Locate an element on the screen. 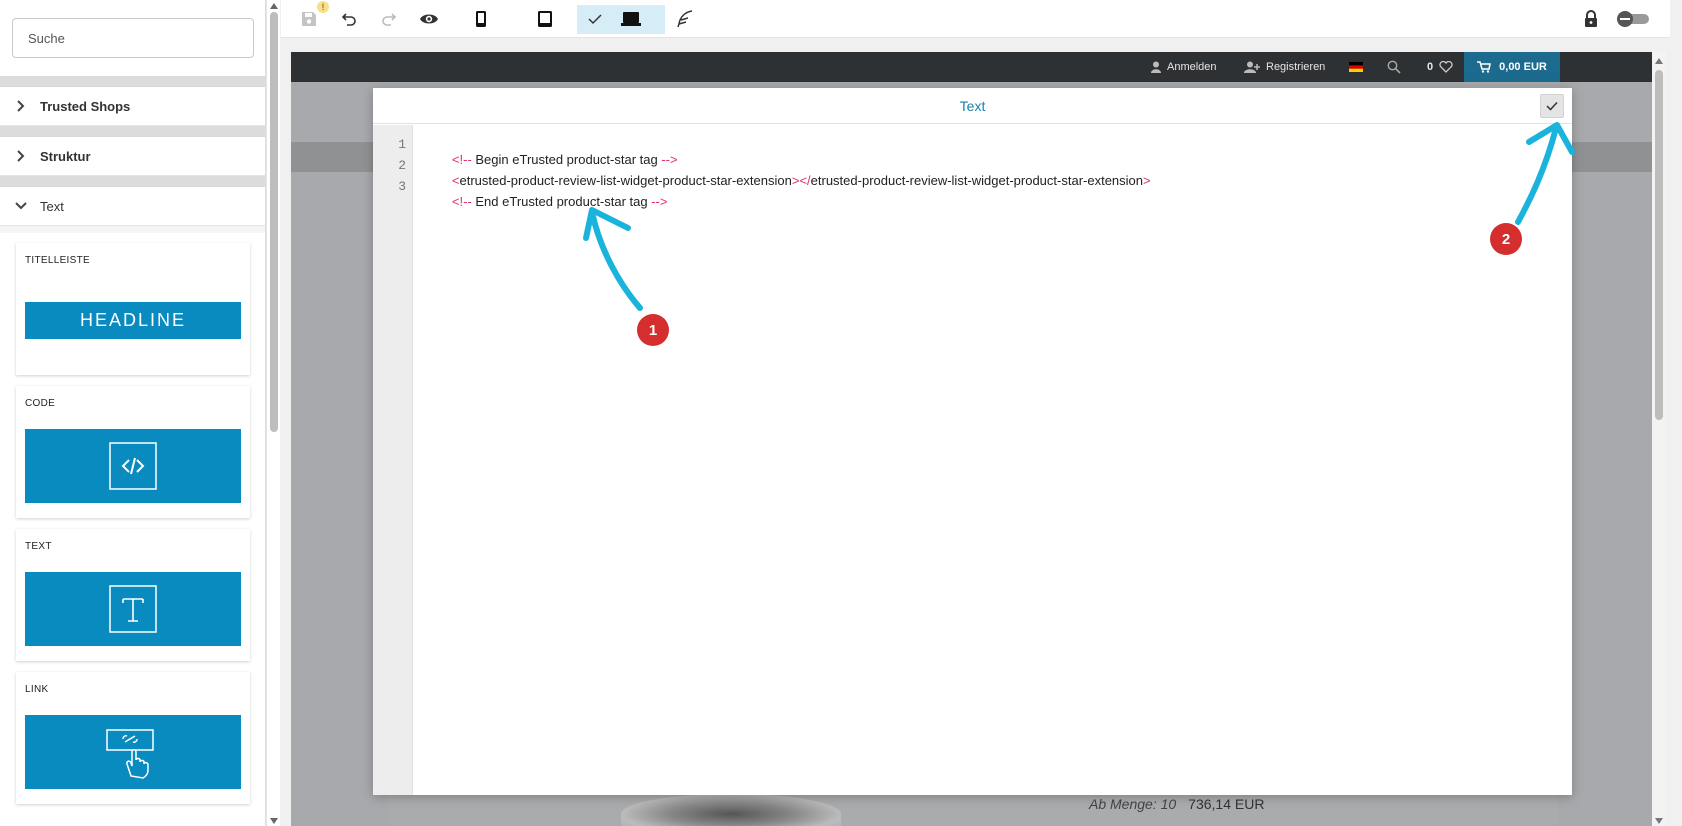 The height and width of the screenshot is (826, 1682). design-mode-button is located at coordinates (685, 19).